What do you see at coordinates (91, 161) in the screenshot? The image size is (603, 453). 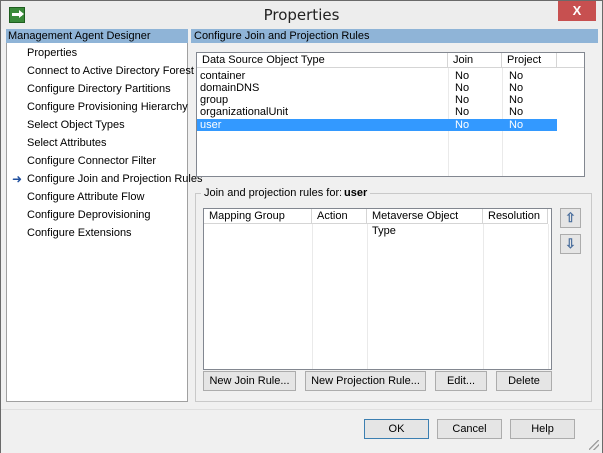 I see `sidebar-item-connector-filter: Configure Connector Filter` at bounding box center [91, 161].